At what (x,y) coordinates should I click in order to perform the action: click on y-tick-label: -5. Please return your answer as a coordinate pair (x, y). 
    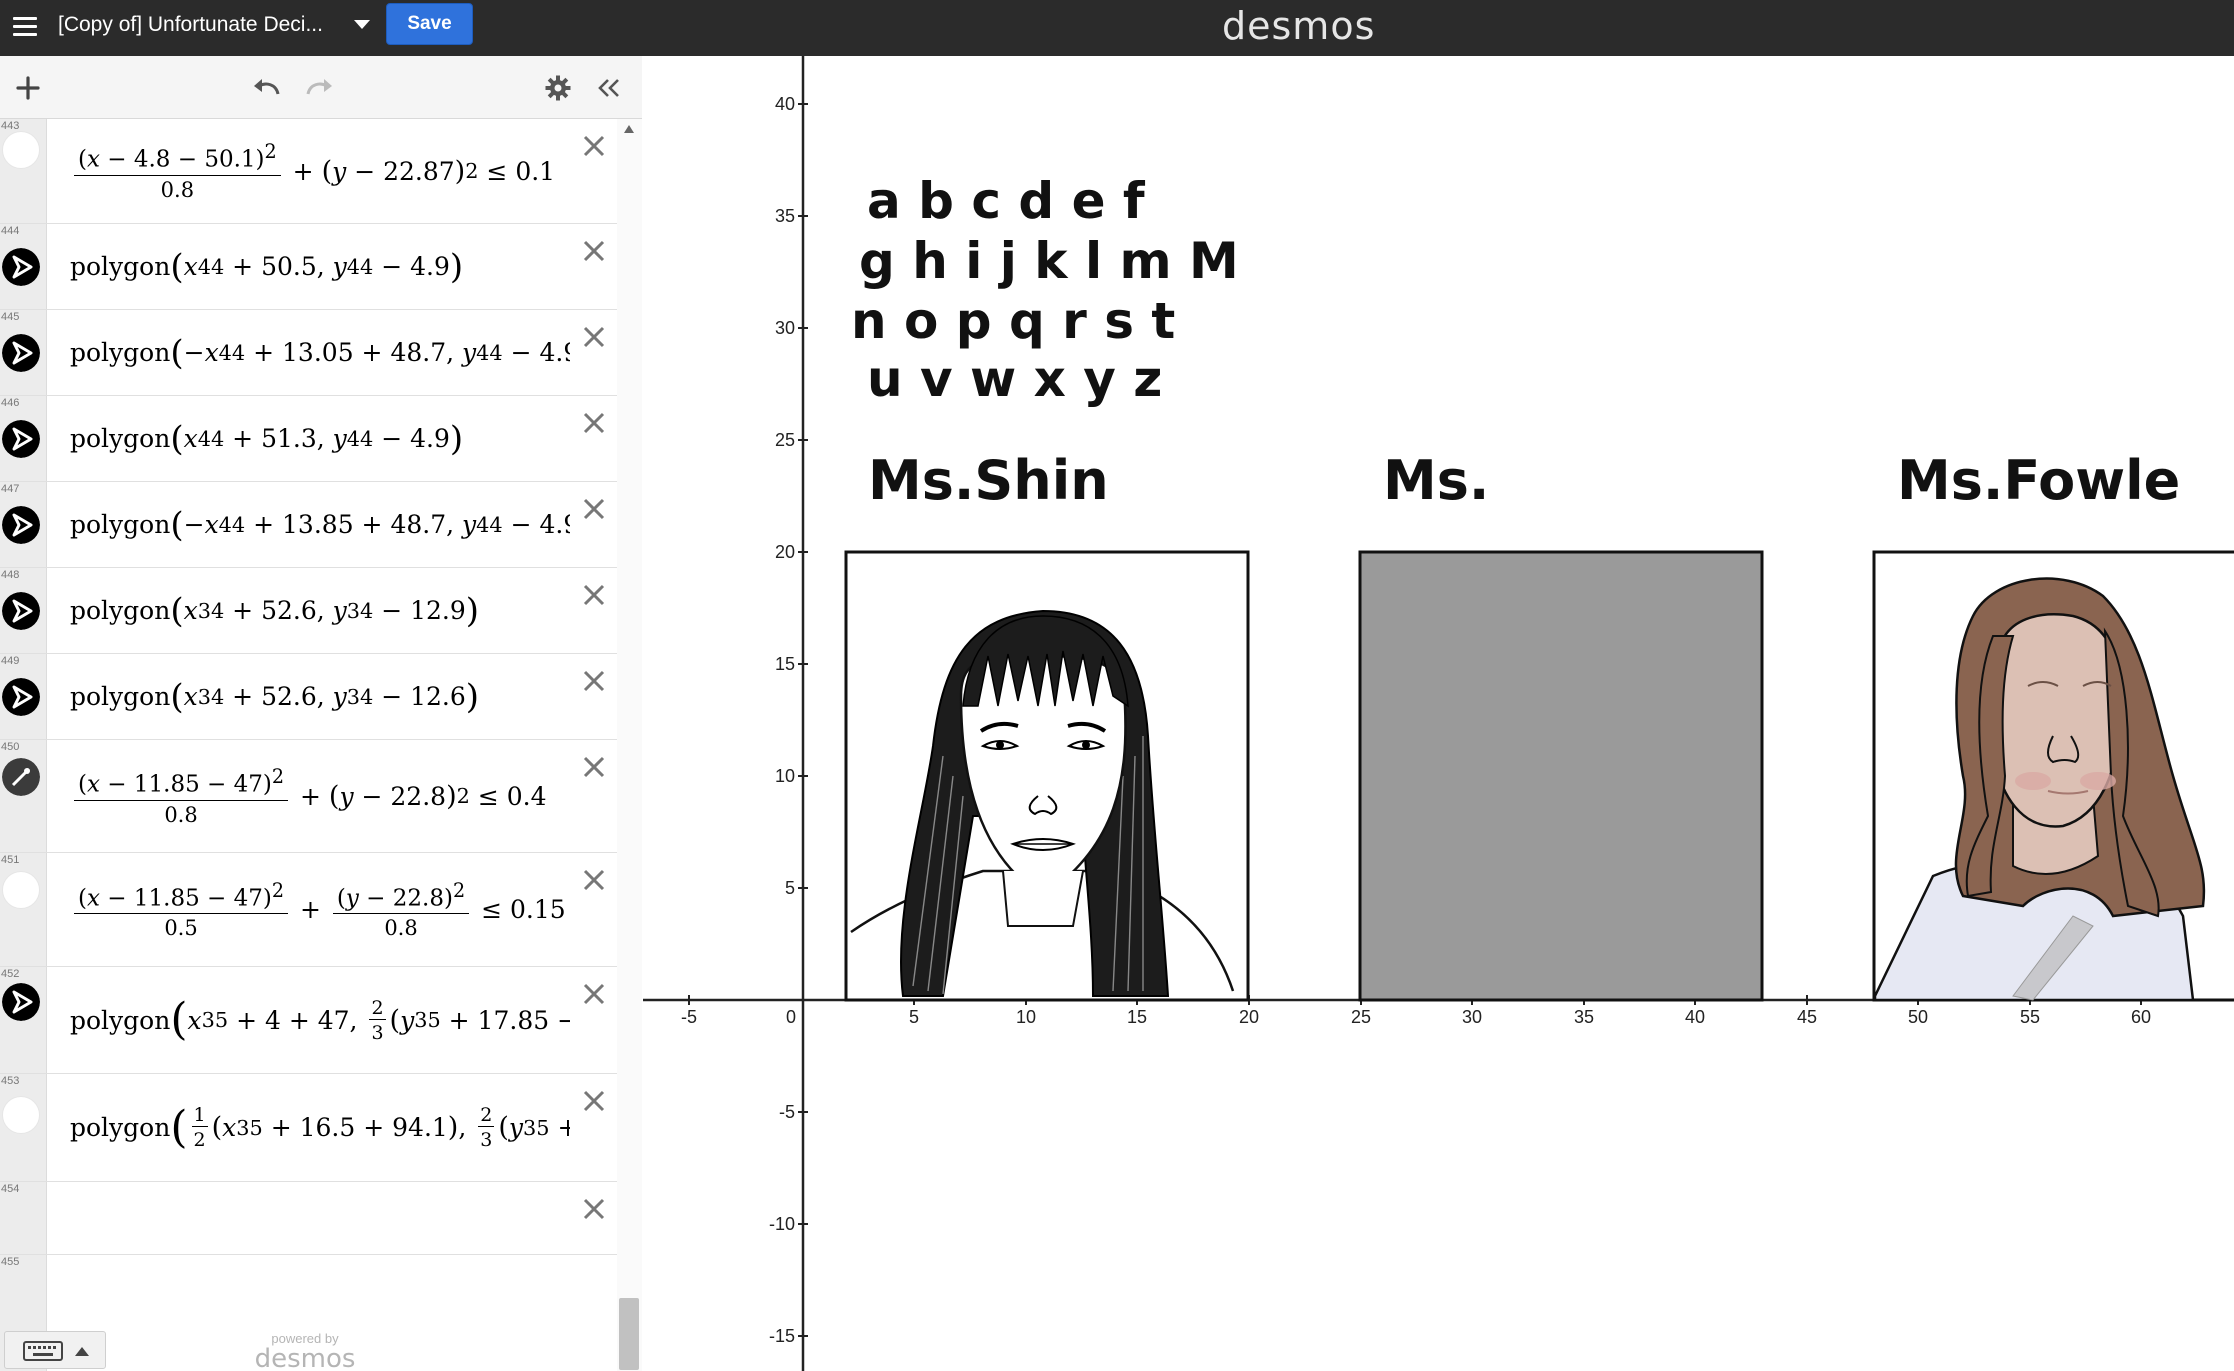
    Looking at the image, I should click on (787, 1112).